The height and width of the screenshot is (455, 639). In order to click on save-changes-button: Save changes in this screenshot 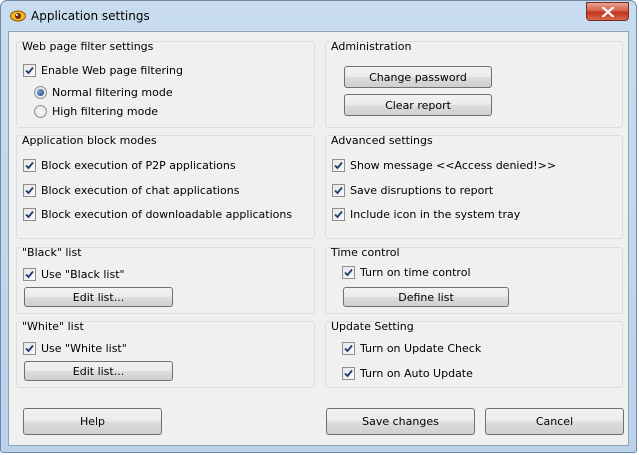, I will do `click(400, 421)`.